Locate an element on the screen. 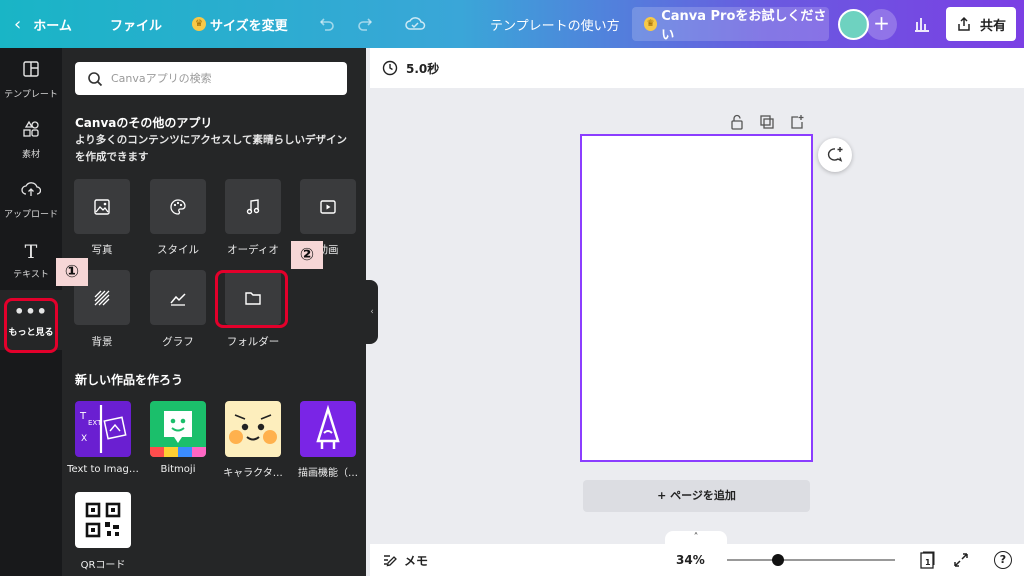 This screenshot has width=1024, height=576. rail-item-templates: テンプレート is located at coordinates (31, 80).